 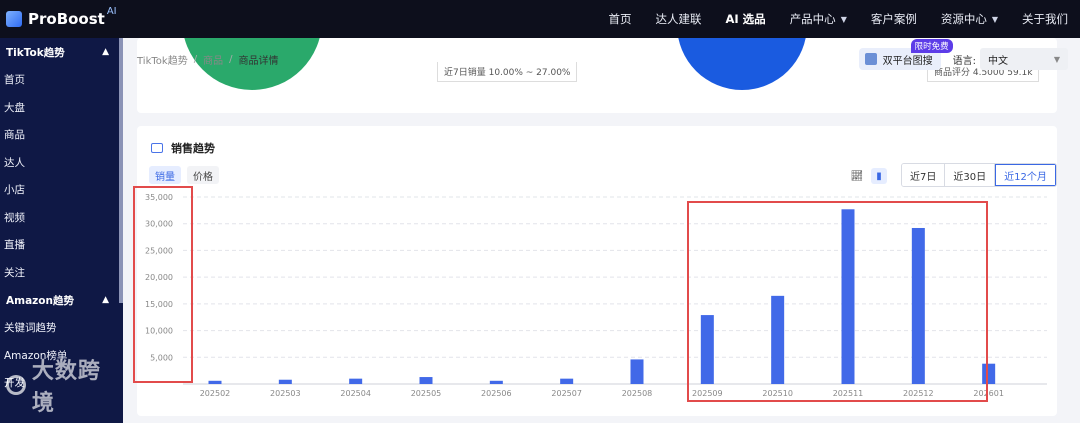 I want to click on chart-type-toggle: 📈︎ ▮, so click(x=871, y=176).